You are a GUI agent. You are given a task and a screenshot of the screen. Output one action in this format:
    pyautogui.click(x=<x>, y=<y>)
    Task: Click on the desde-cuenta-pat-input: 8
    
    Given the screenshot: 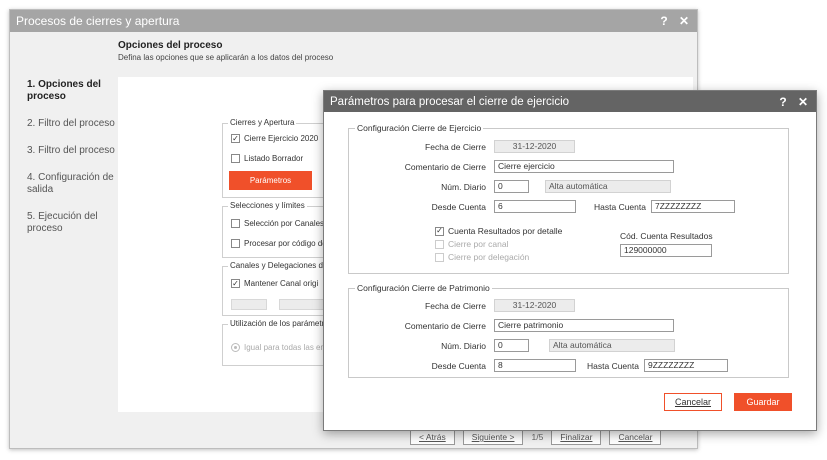 What is the action you would take?
    pyautogui.click(x=535, y=365)
    